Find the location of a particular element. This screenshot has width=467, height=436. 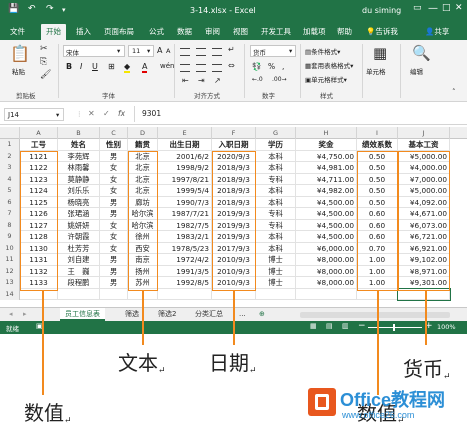

header-cell: 籍贯 is located at coordinates (143, 145).